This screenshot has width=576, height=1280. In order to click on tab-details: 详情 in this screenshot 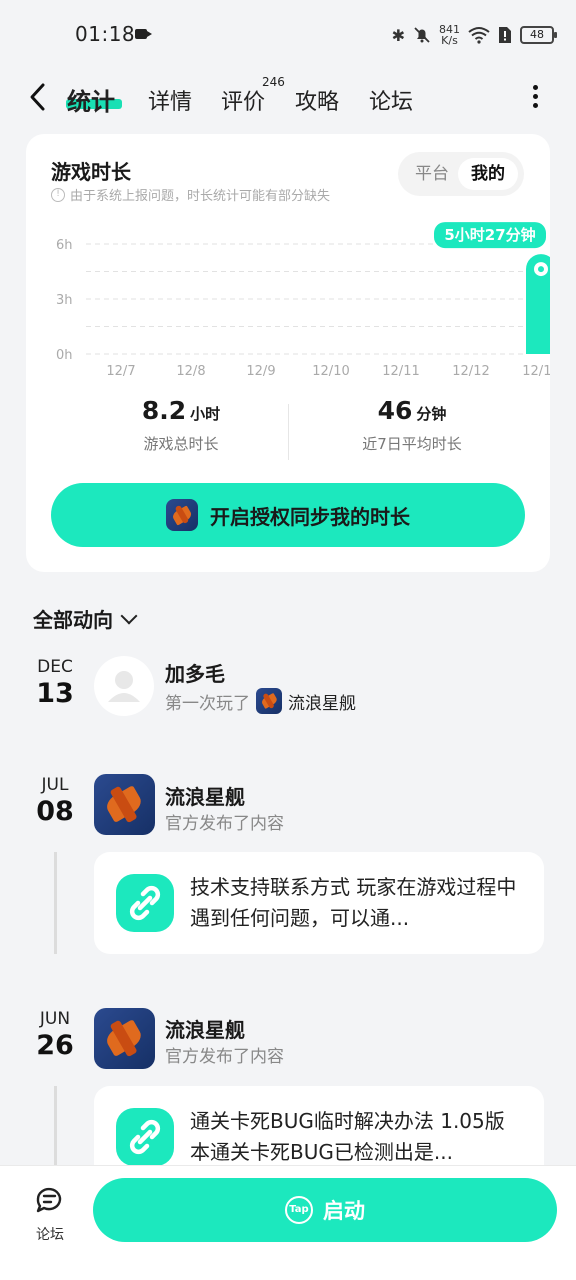, I will do `click(170, 100)`.